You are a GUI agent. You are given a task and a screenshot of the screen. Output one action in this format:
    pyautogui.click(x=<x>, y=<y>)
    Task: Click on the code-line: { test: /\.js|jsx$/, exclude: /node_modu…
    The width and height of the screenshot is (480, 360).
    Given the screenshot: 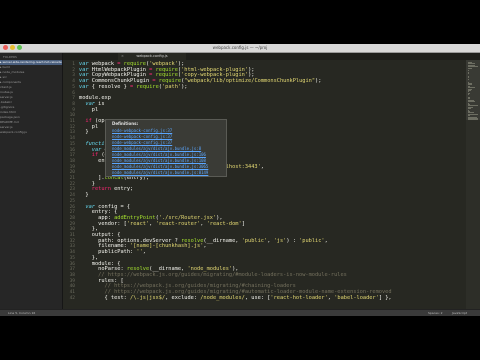 What is the action you would take?
    pyautogui.click(x=235, y=298)
    